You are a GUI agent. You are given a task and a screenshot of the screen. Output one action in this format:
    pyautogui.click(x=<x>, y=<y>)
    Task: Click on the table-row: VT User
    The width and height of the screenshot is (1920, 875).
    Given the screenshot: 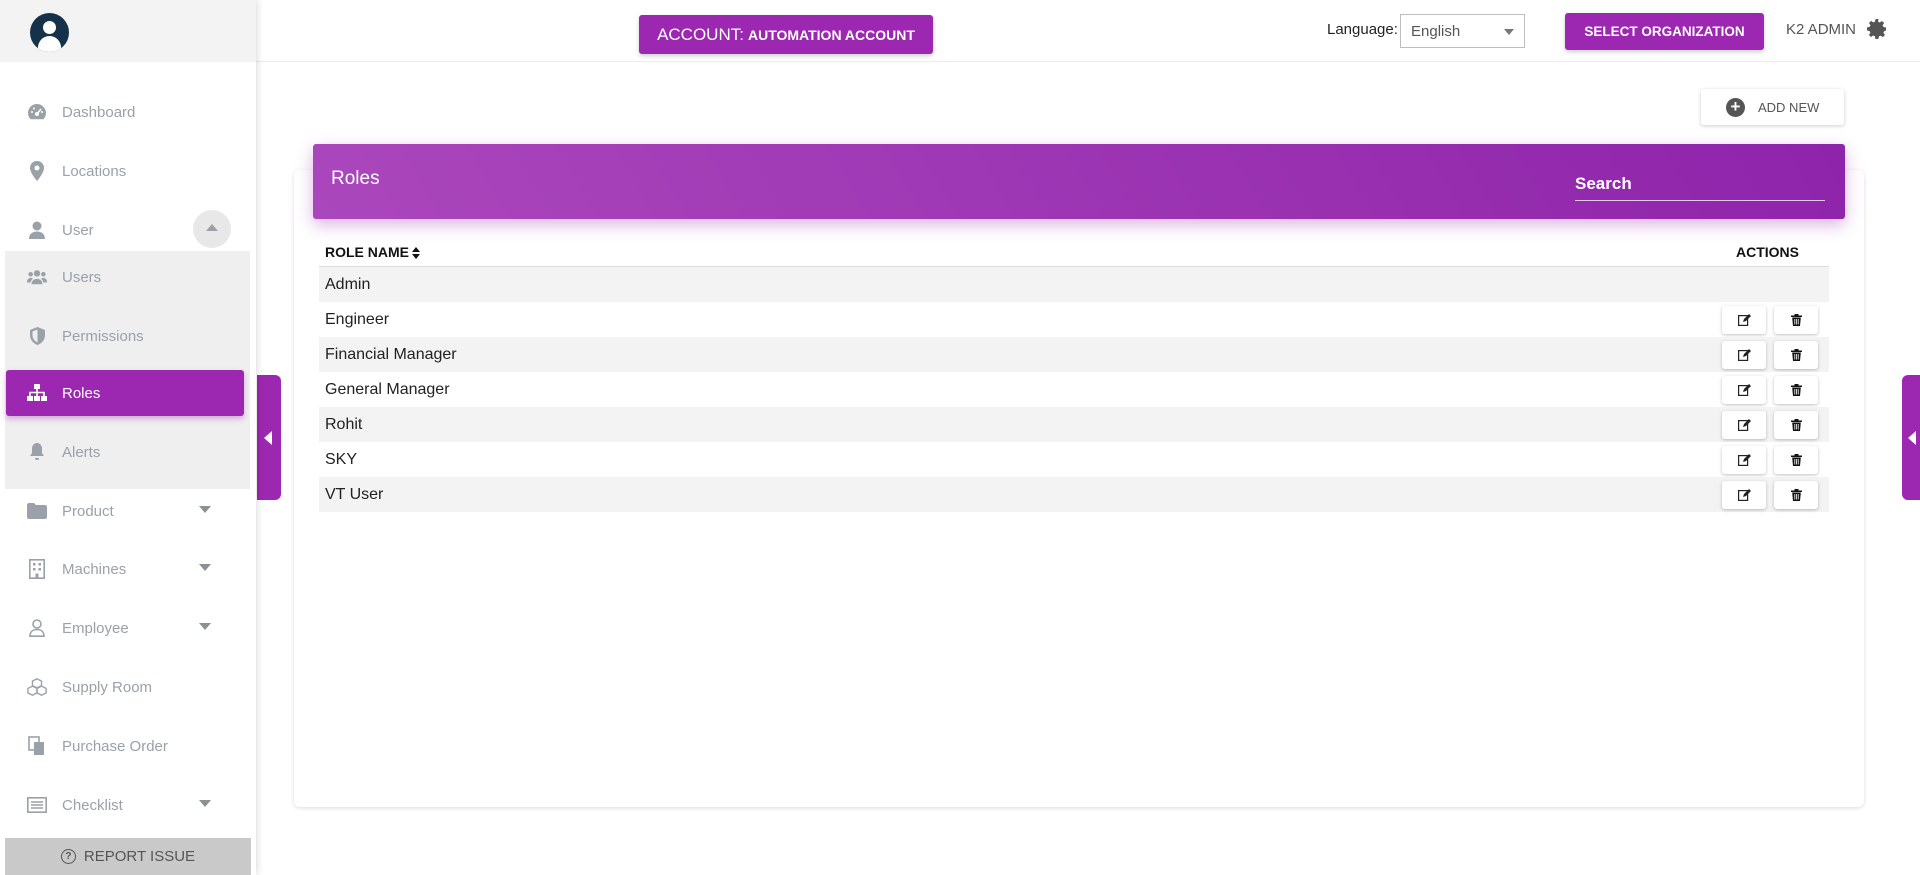 What is the action you would take?
    pyautogui.click(x=1074, y=494)
    